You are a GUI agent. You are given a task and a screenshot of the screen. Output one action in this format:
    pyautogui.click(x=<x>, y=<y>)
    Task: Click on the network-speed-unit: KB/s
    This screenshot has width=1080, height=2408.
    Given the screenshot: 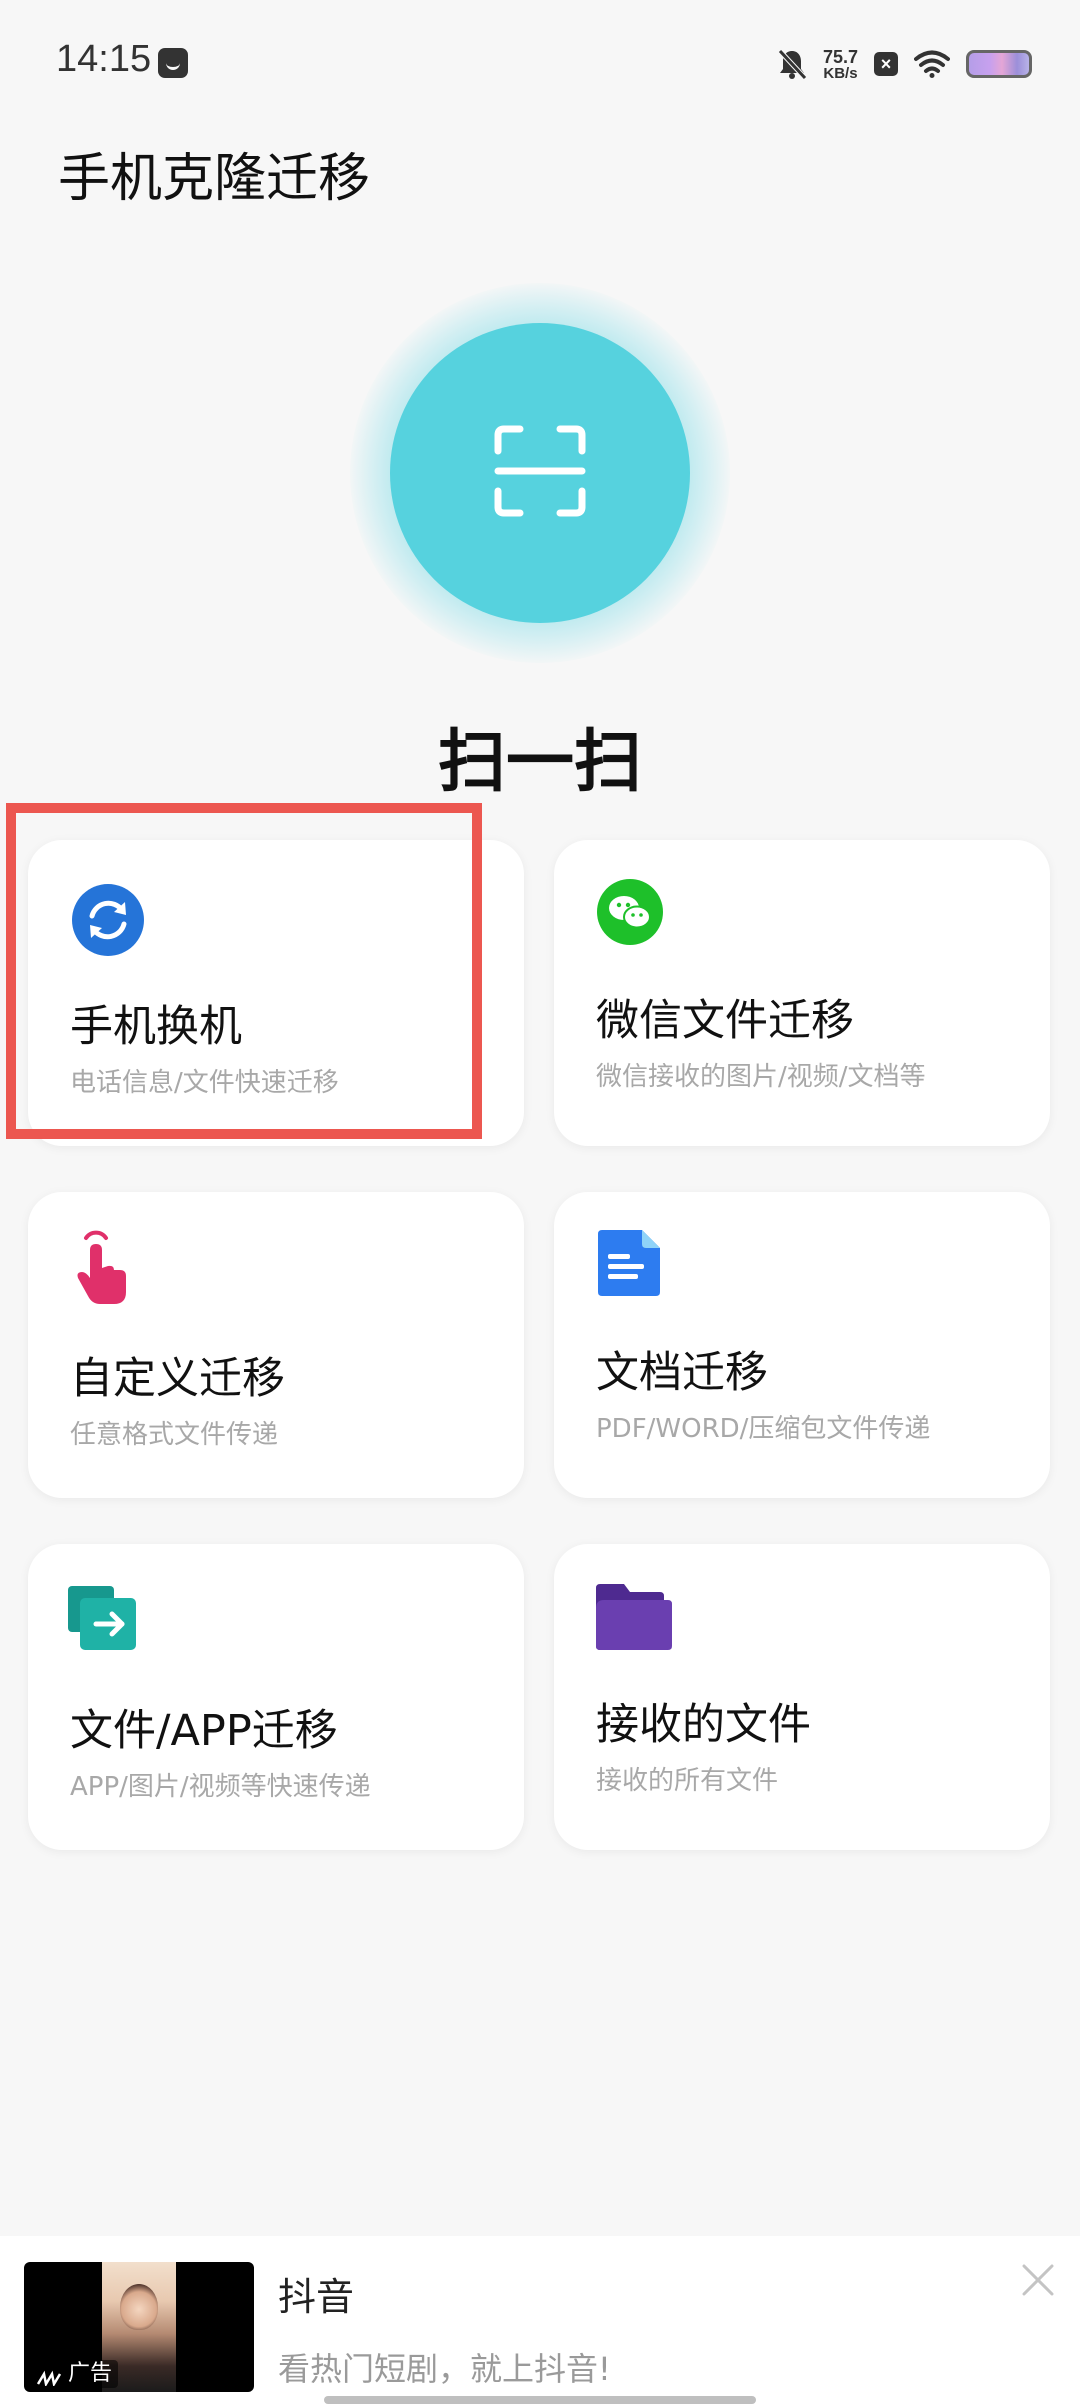 What is the action you would take?
    pyautogui.click(x=840, y=73)
    